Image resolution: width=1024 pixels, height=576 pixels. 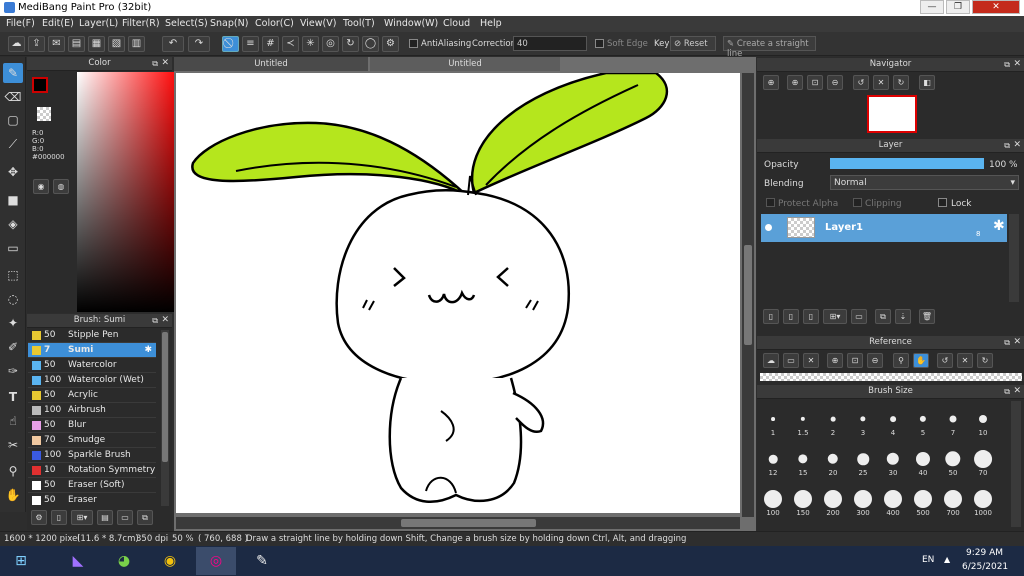 What do you see at coordinates (125, 517) in the screenshot?
I see `folder-icon: ▭` at bounding box center [125, 517].